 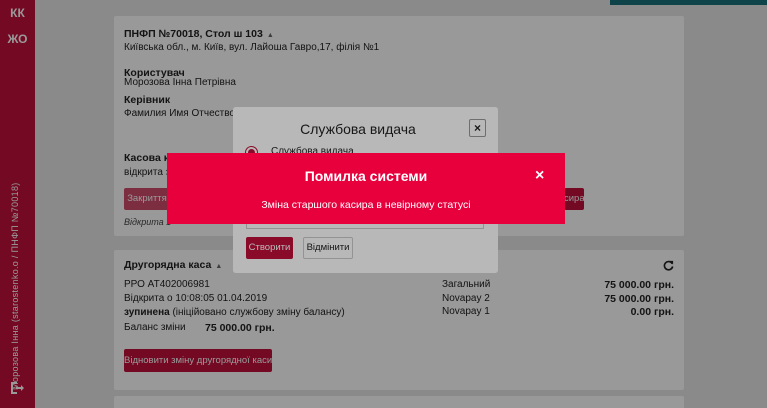 What do you see at coordinates (366, 176) in the screenshot?
I see `error-title: Помилка системи` at bounding box center [366, 176].